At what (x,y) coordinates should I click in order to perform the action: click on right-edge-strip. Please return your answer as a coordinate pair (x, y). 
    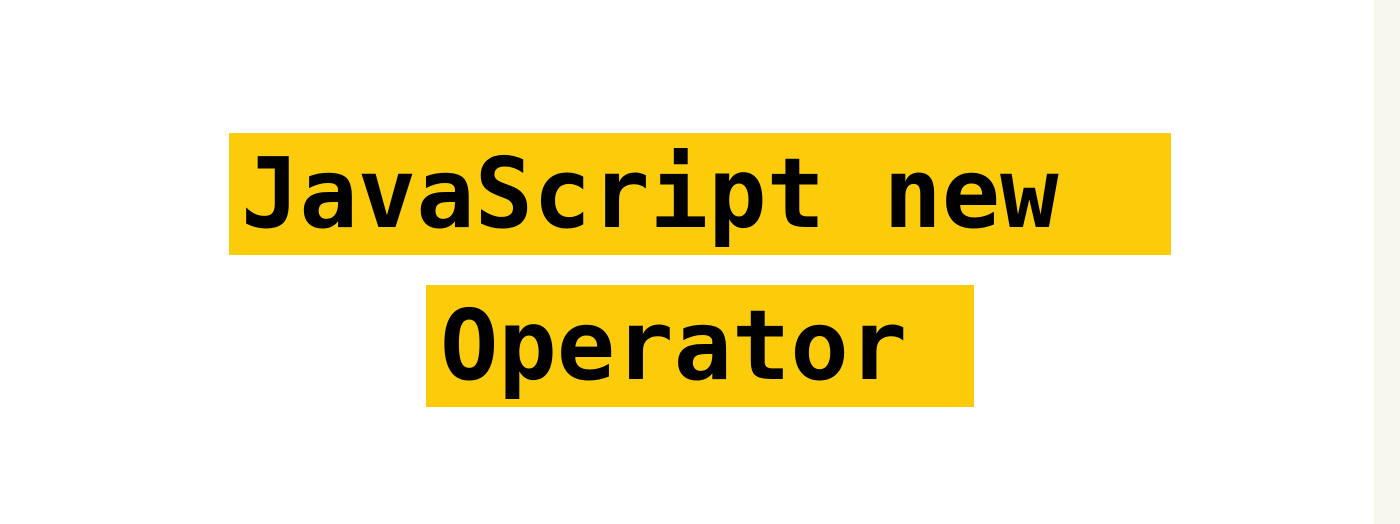
    Looking at the image, I should click on (1387, 262).